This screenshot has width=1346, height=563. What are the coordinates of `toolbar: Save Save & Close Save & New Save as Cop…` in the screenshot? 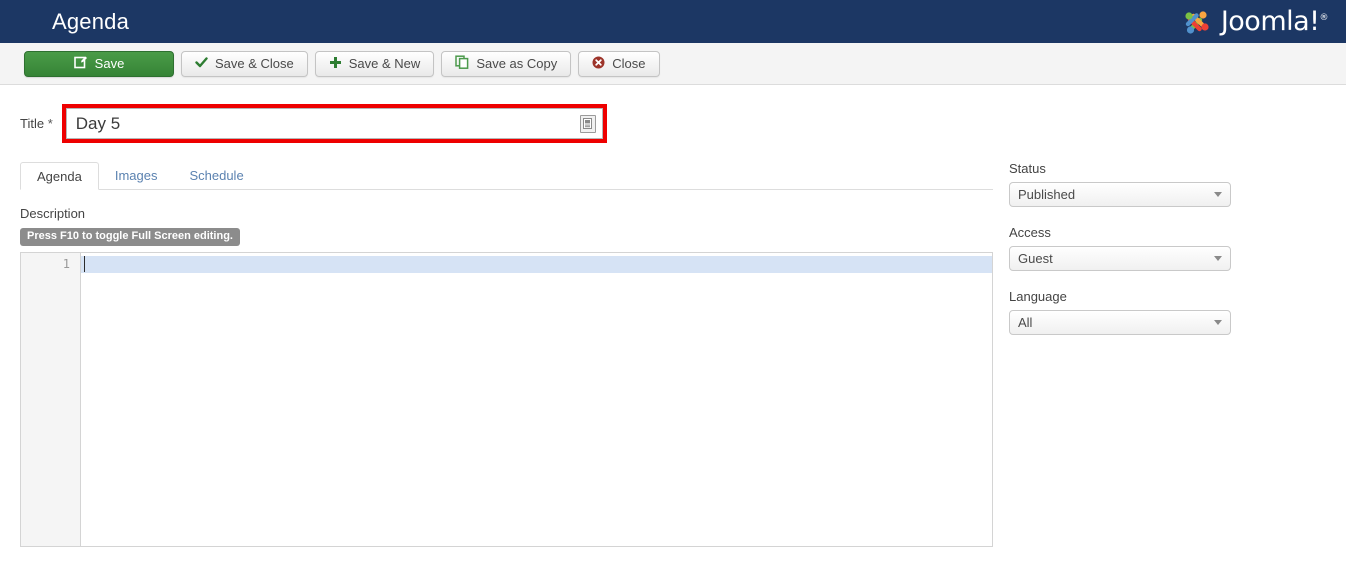 It's located at (673, 64).